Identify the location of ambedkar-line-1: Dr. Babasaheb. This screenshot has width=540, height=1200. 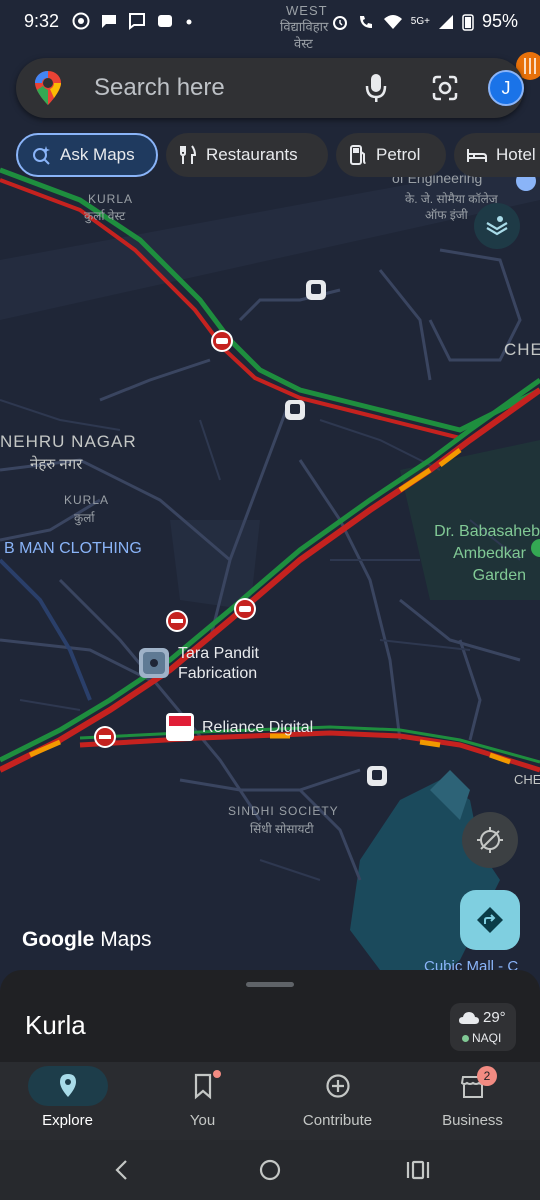
(487, 531).